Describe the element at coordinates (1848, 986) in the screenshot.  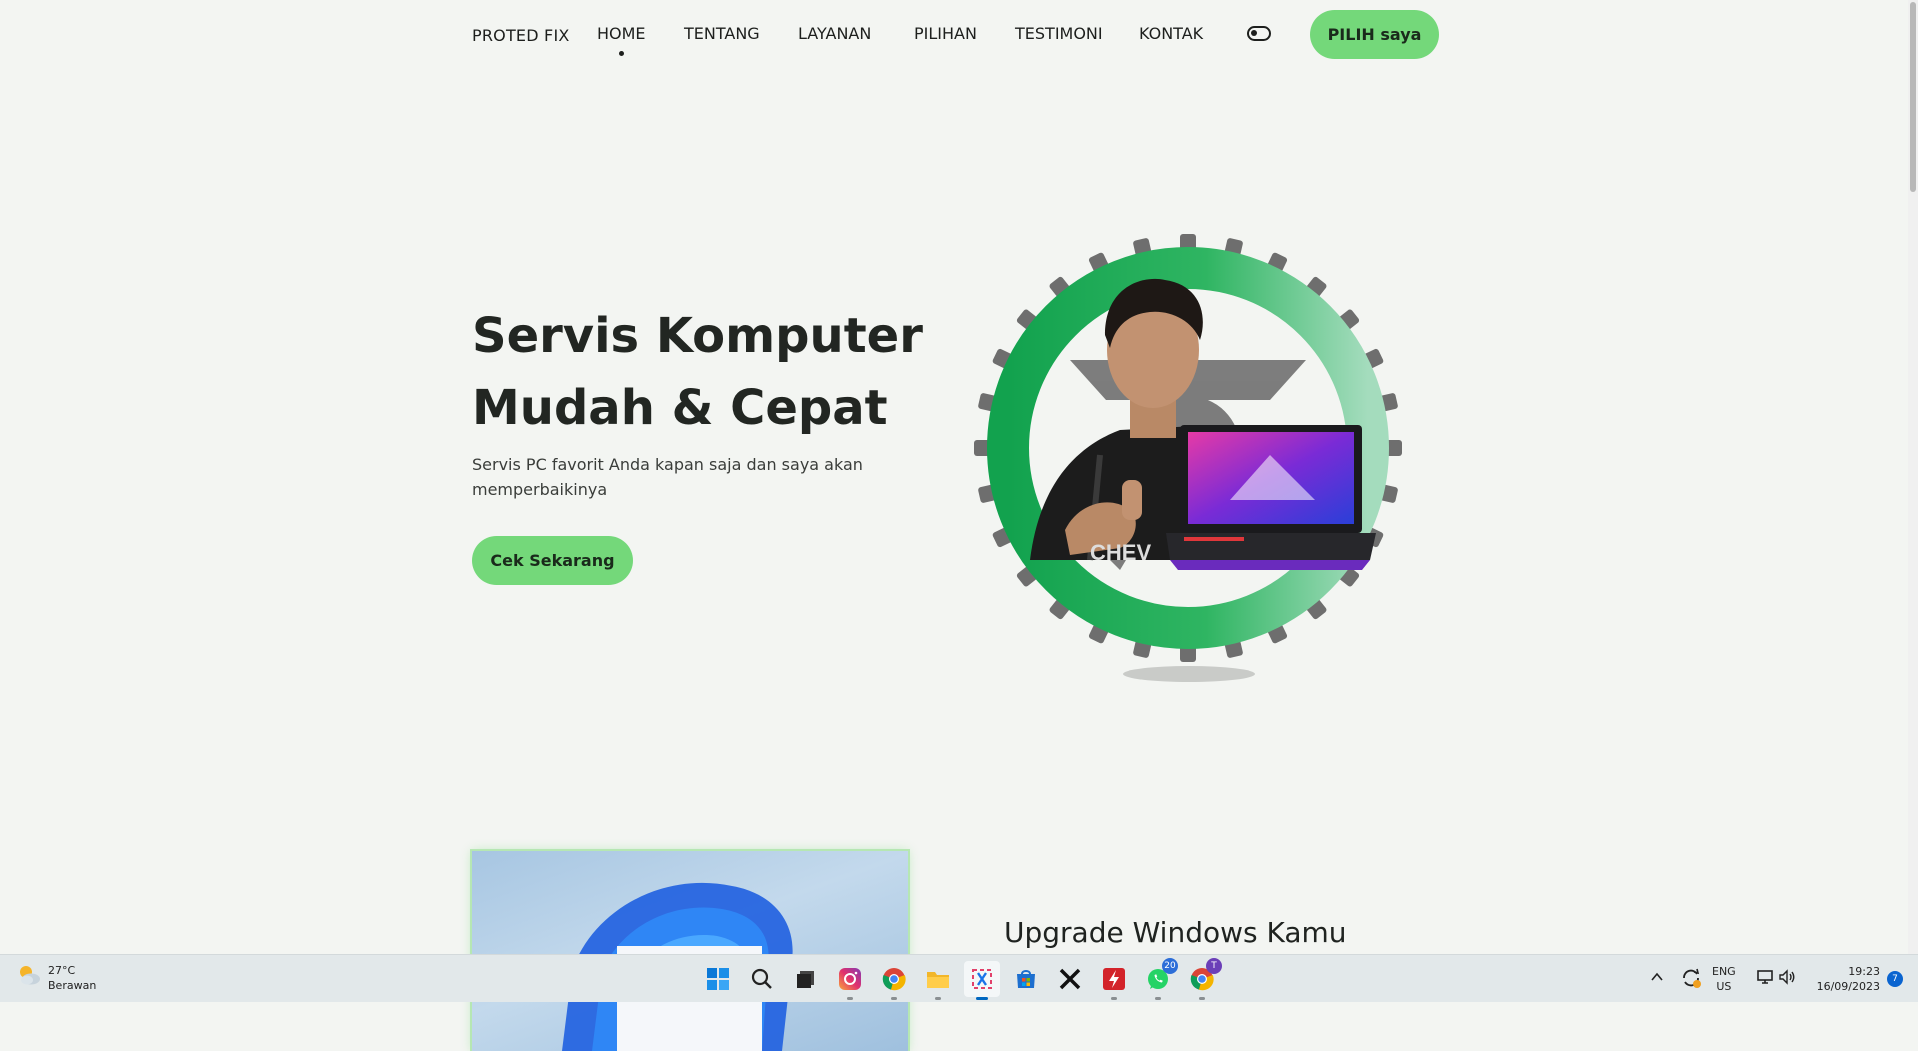
I see `clock-date: 16/09/2023` at that location.